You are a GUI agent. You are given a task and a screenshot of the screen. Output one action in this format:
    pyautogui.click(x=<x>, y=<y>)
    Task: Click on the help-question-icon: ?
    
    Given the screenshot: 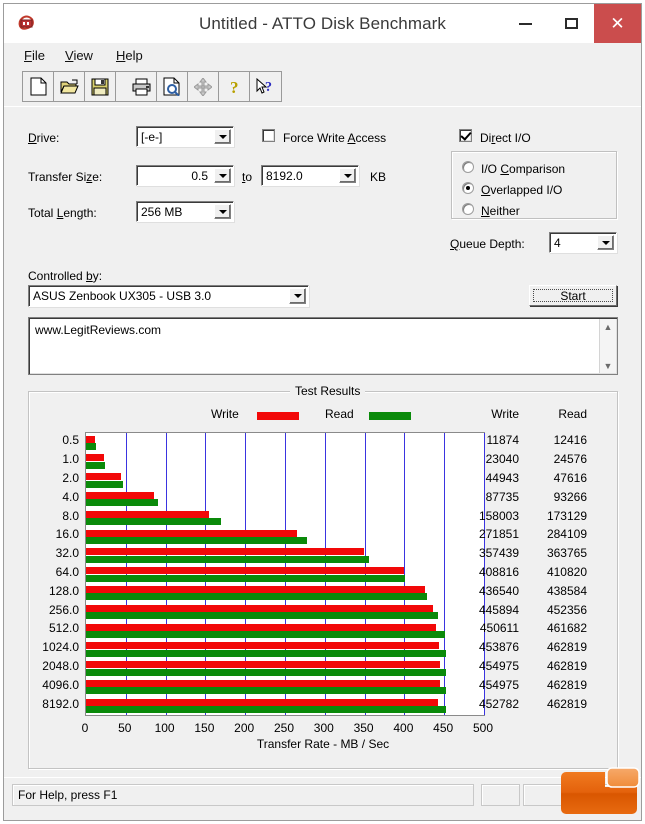 What is the action you would take?
    pyautogui.click(x=234, y=86)
    